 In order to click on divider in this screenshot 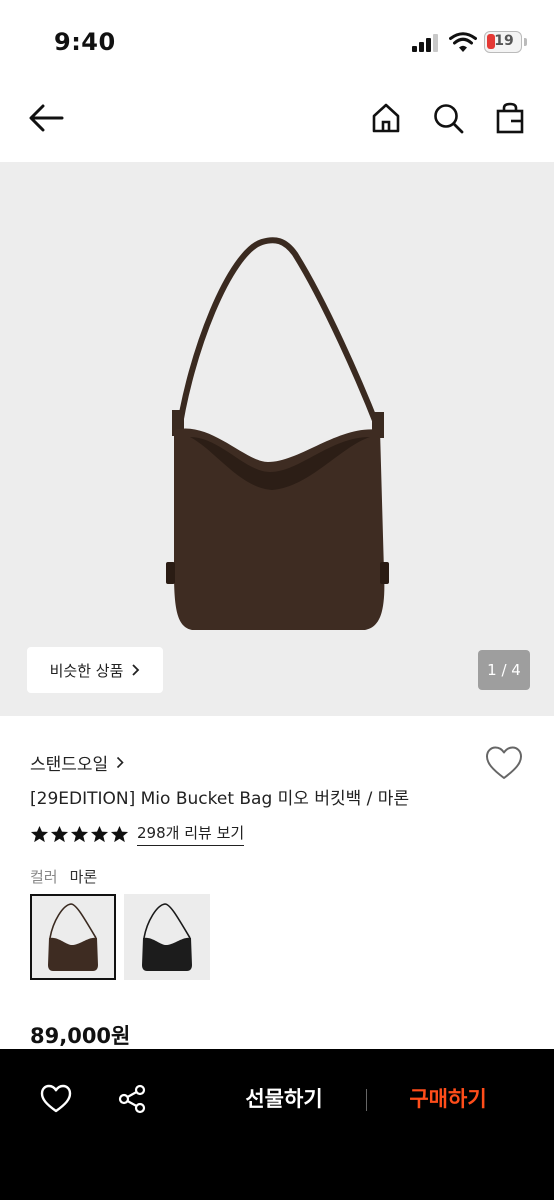, I will do `click(366, 1100)`.